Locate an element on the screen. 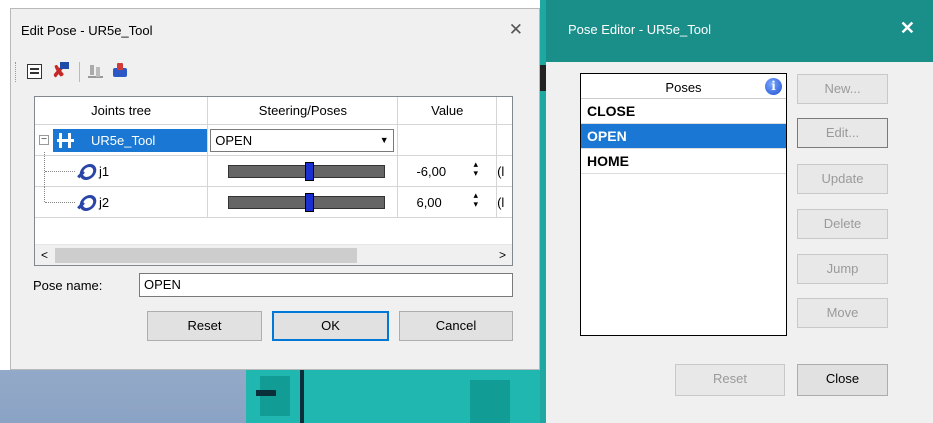 Image resolution: width=933 pixels, height=423 pixels. teach-button is located at coordinates (121, 72).